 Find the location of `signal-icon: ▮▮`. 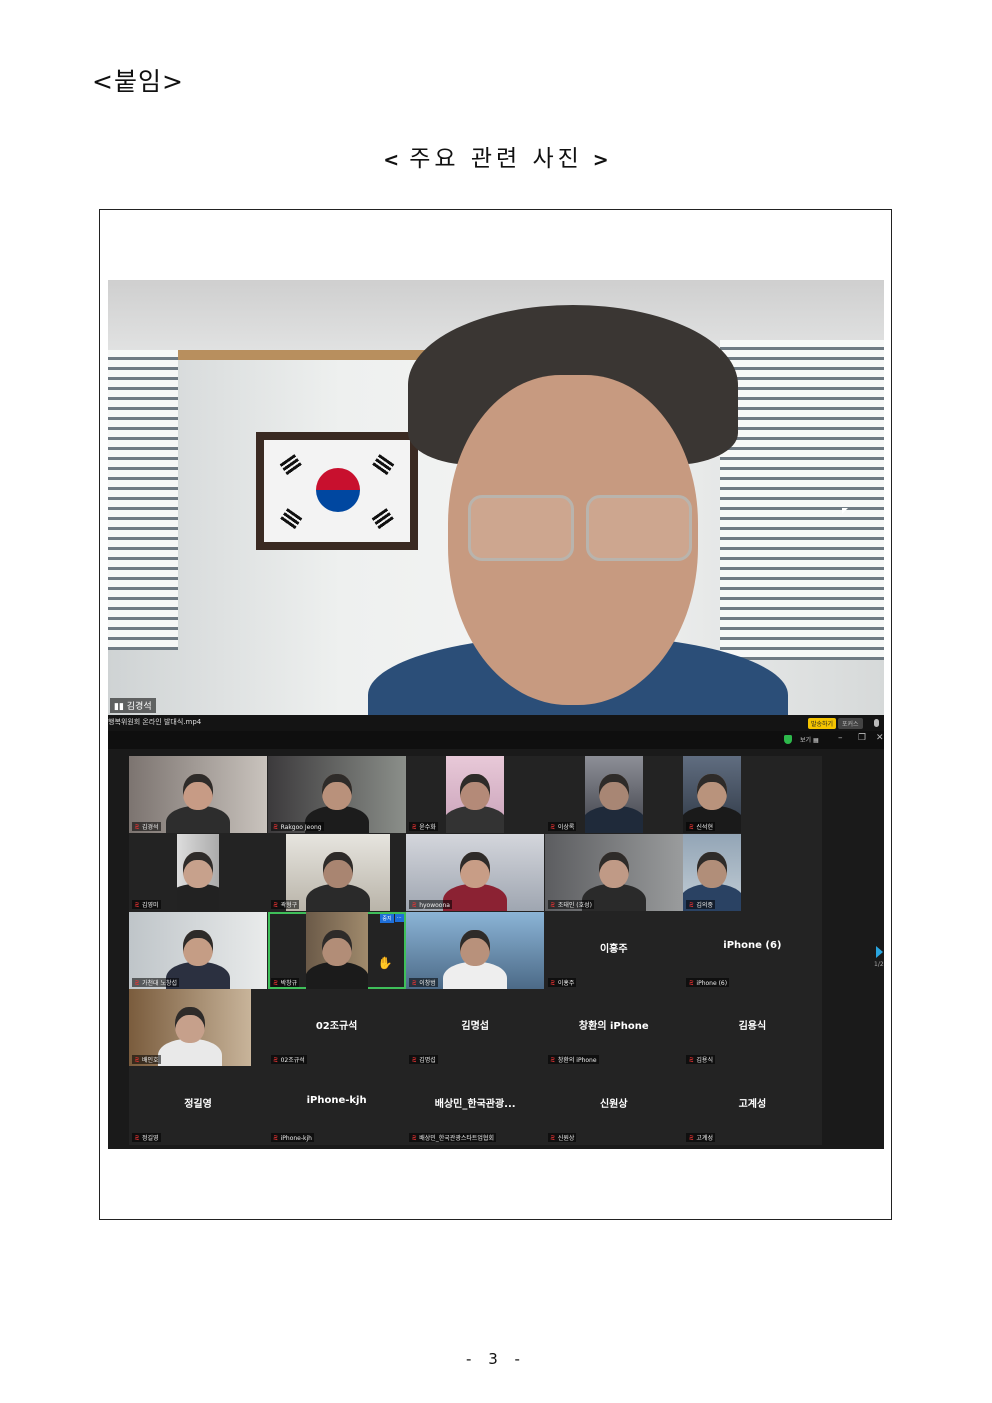

signal-icon: ▮▮ is located at coordinates (120, 707).